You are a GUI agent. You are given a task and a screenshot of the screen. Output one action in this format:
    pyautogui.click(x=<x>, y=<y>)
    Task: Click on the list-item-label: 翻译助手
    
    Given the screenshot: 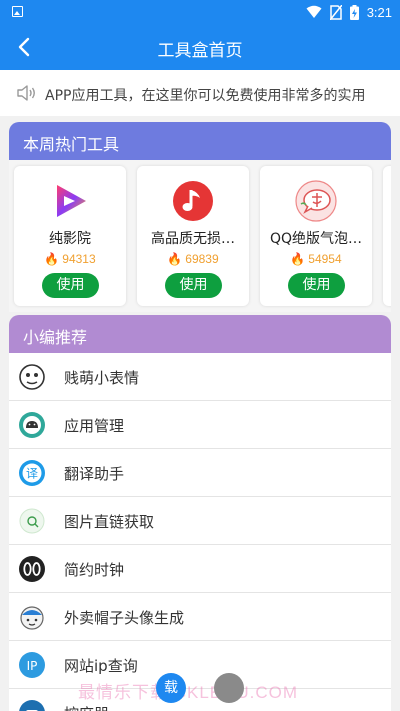 What is the action you would take?
    pyautogui.click(x=94, y=474)
    